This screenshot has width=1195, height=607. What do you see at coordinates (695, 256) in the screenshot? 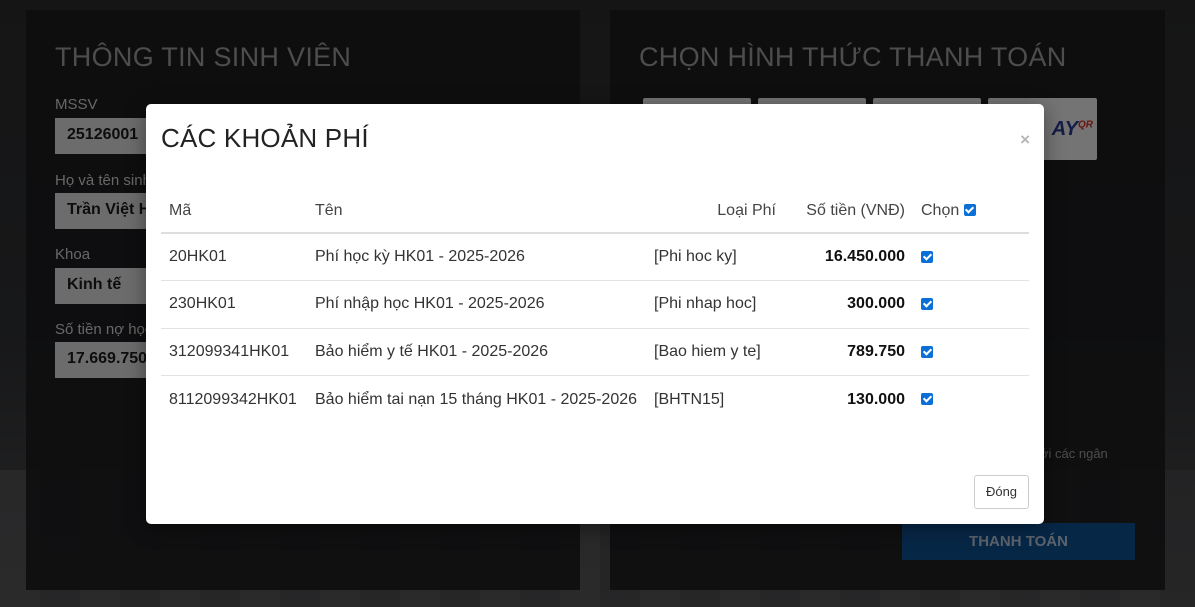
I see `fee-type: [Phi hoc ky]` at bounding box center [695, 256].